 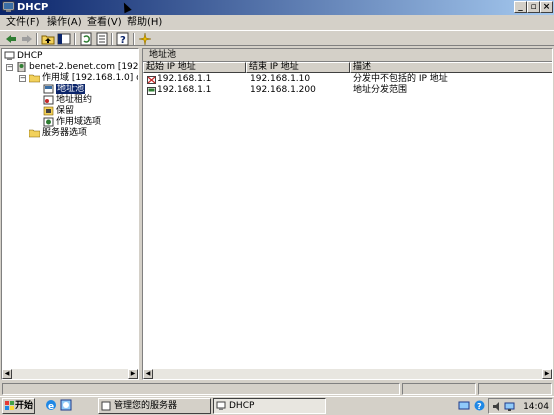 I want to click on taskbar: 开始 e 管理您的服务器 DHCP ? 14:04, so click(x=277, y=405).